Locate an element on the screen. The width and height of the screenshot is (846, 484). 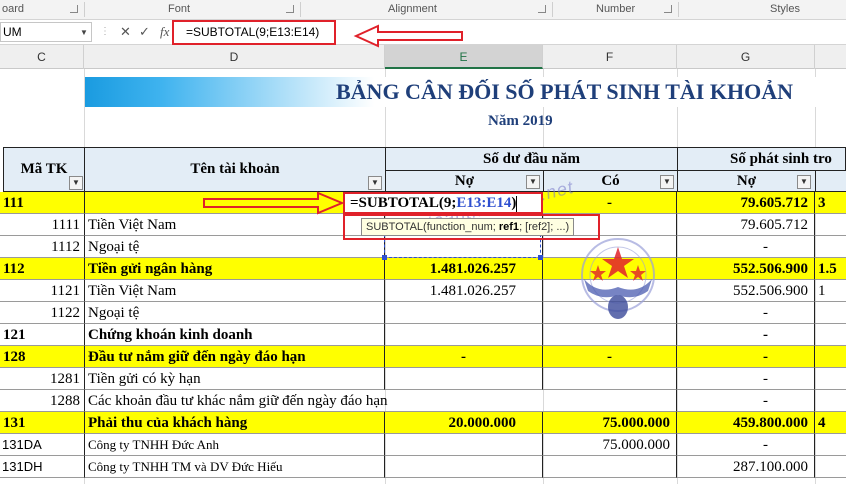
cell-code: 1121 is located at coordinates (42, 291).